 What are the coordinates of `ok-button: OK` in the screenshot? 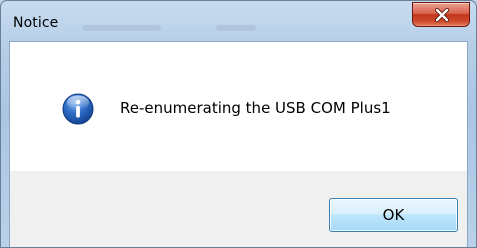 It's located at (393, 215).